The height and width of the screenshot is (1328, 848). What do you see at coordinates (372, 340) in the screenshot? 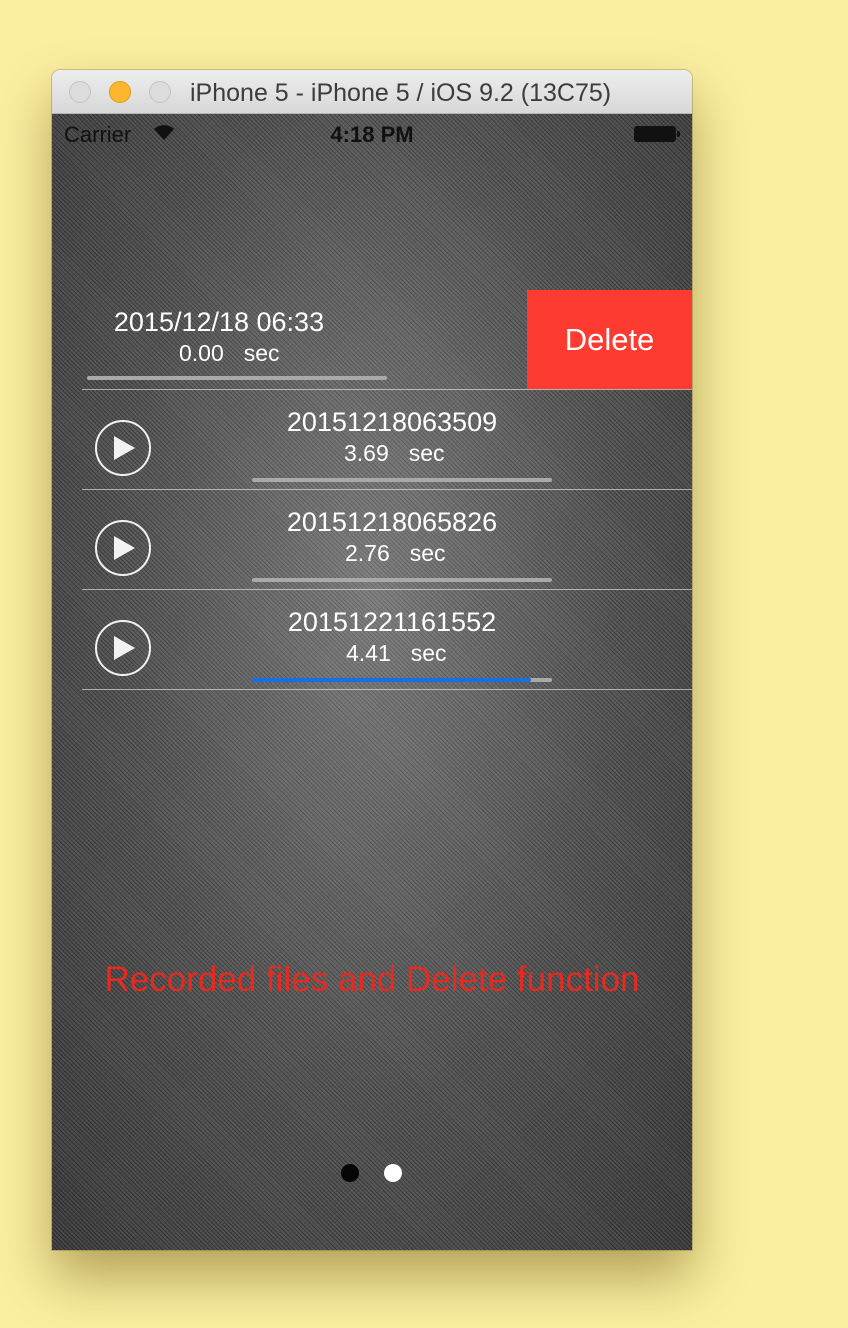
I see `recording-row-swiped: 2015/12/18 06:33 0.00 sec Delete` at bounding box center [372, 340].